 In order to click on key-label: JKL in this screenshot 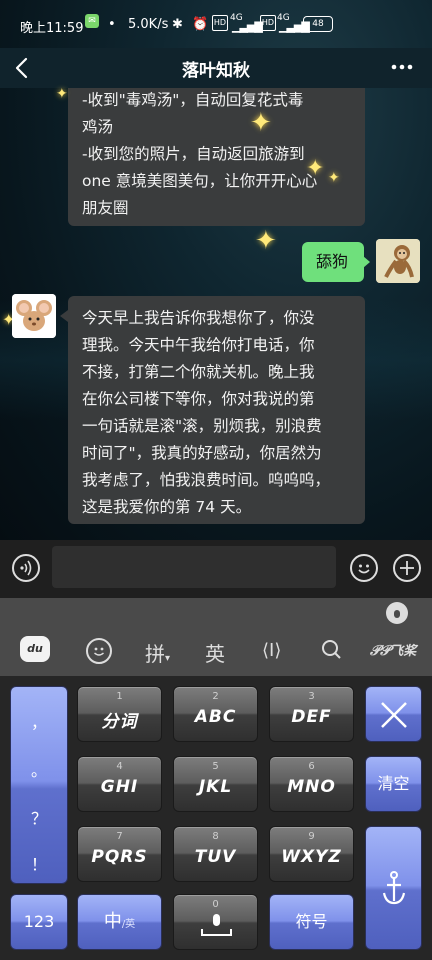, I will do `click(215, 787)`.